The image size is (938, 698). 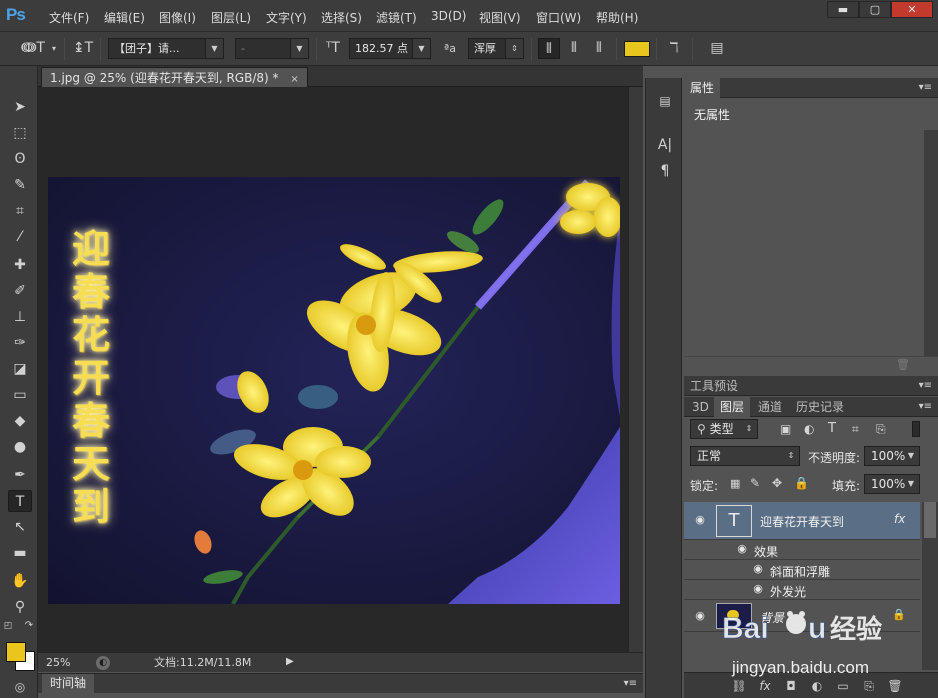 What do you see at coordinates (500, 17) in the screenshot?
I see `menu-view: 视图(V)` at bounding box center [500, 17].